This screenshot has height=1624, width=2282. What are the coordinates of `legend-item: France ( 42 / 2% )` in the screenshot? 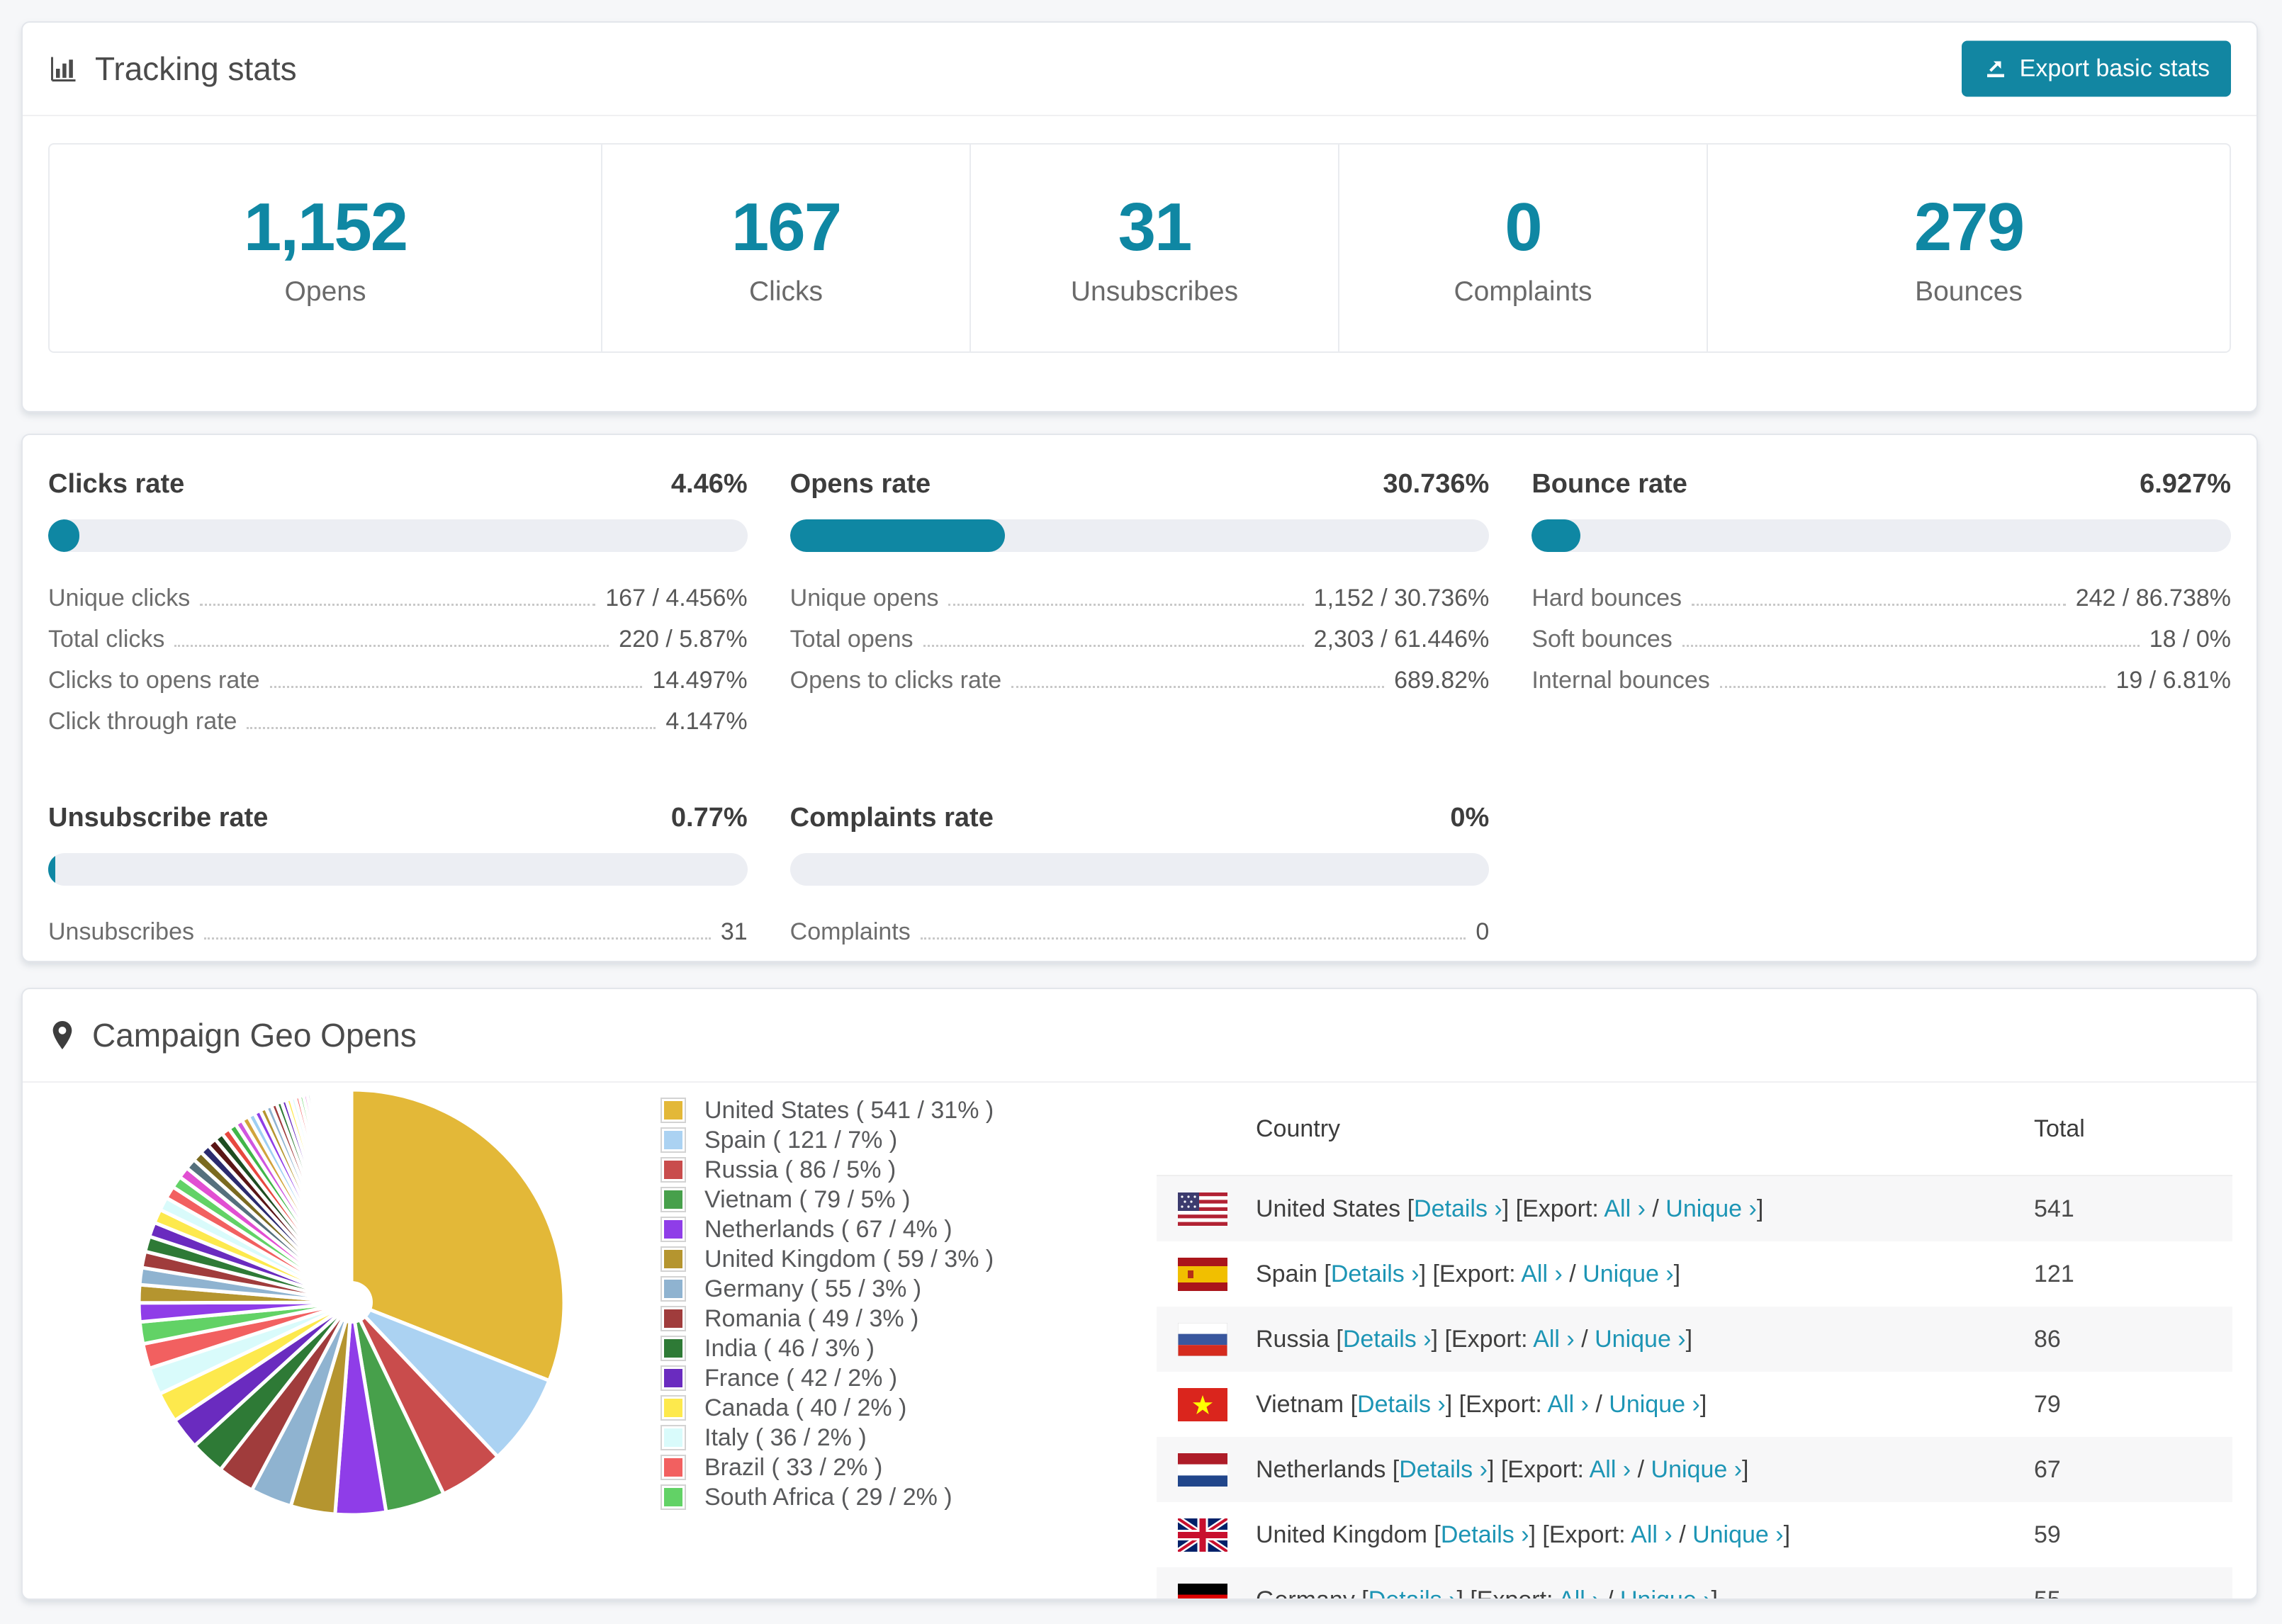 It's located at (827, 1378).